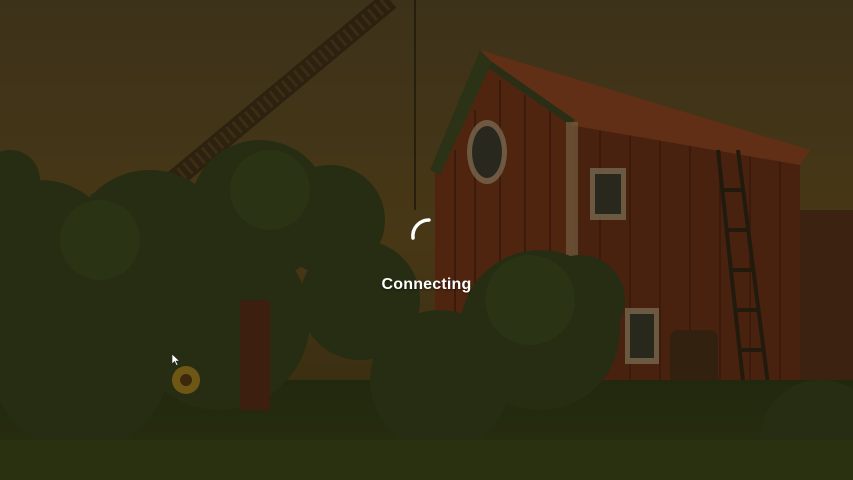 The width and height of the screenshot is (853, 480). Describe the element at coordinates (426, 284) in the screenshot. I see `loading-status-text: Connecting` at that location.